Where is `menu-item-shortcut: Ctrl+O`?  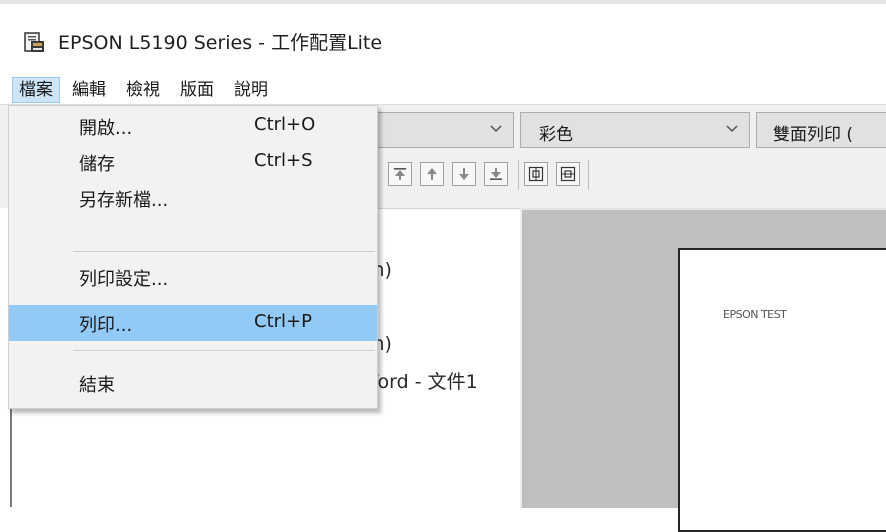
menu-item-shortcut: Ctrl+O is located at coordinates (285, 124).